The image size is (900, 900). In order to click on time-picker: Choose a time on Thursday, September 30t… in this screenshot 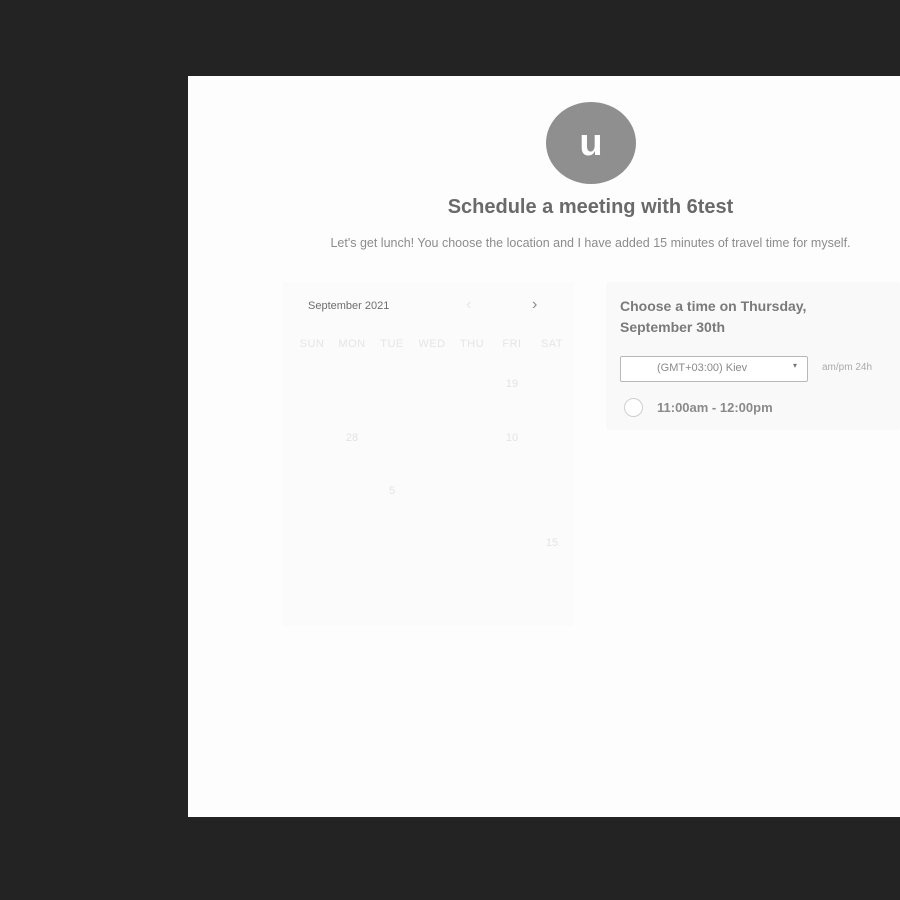, I will do `click(753, 356)`.